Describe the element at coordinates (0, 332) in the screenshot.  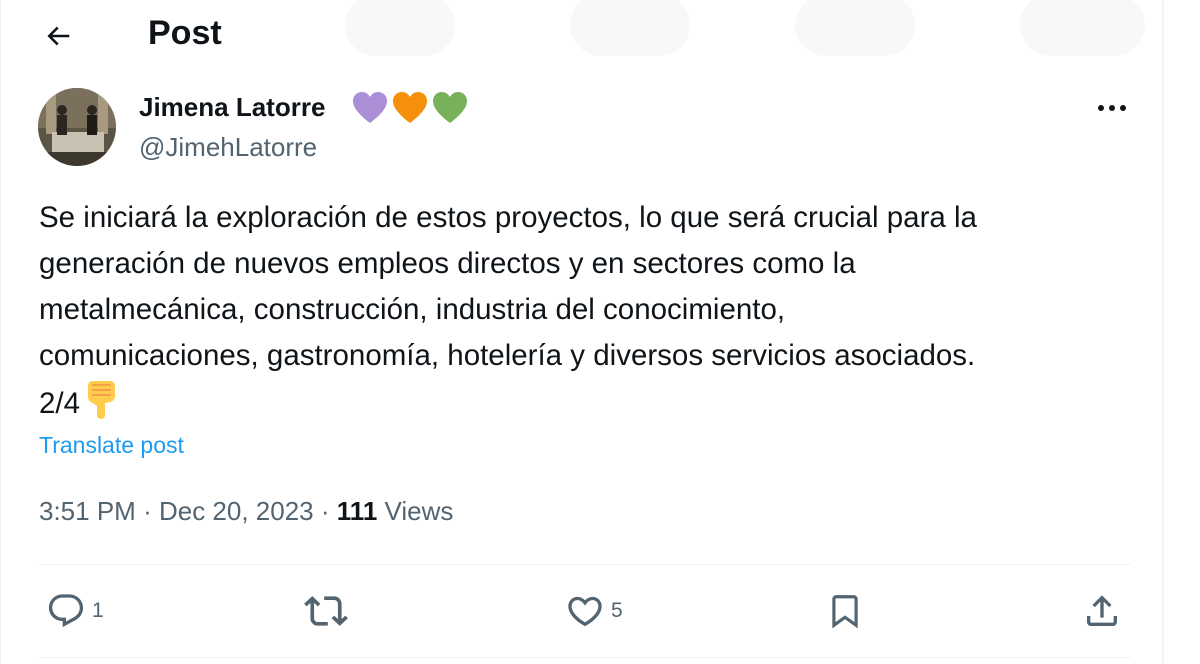
I see `left-border` at that location.